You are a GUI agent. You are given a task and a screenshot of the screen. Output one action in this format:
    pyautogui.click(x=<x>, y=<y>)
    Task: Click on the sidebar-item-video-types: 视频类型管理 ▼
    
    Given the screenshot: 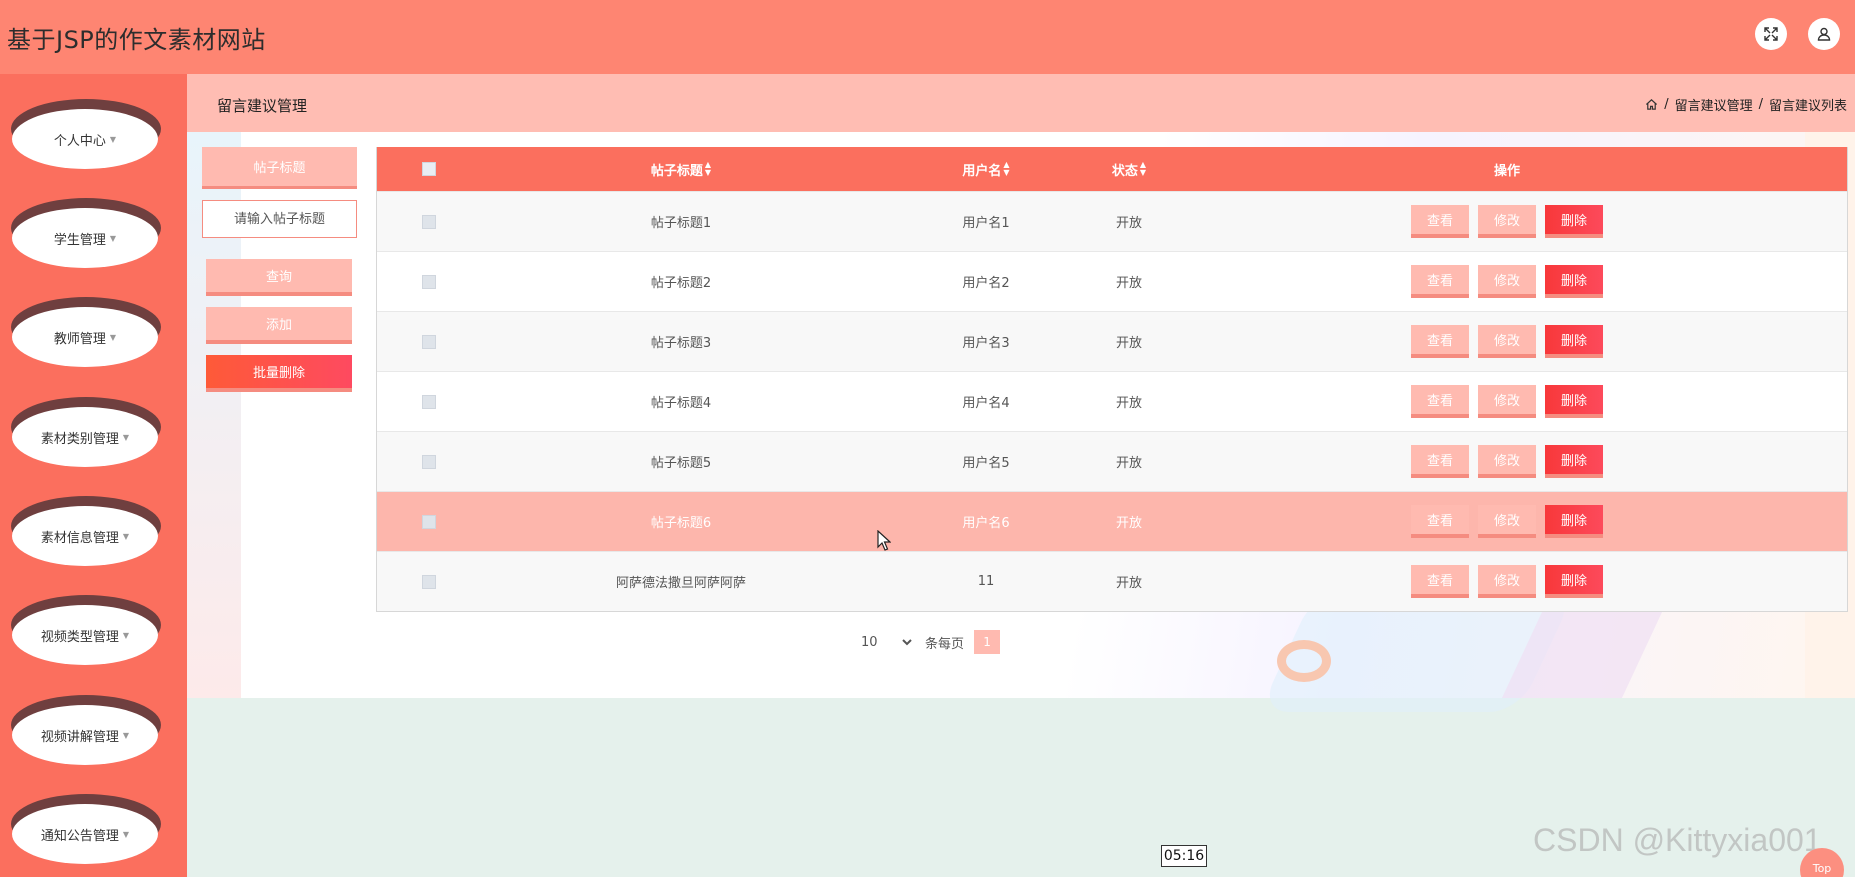 What is the action you would take?
    pyautogui.click(x=86, y=630)
    